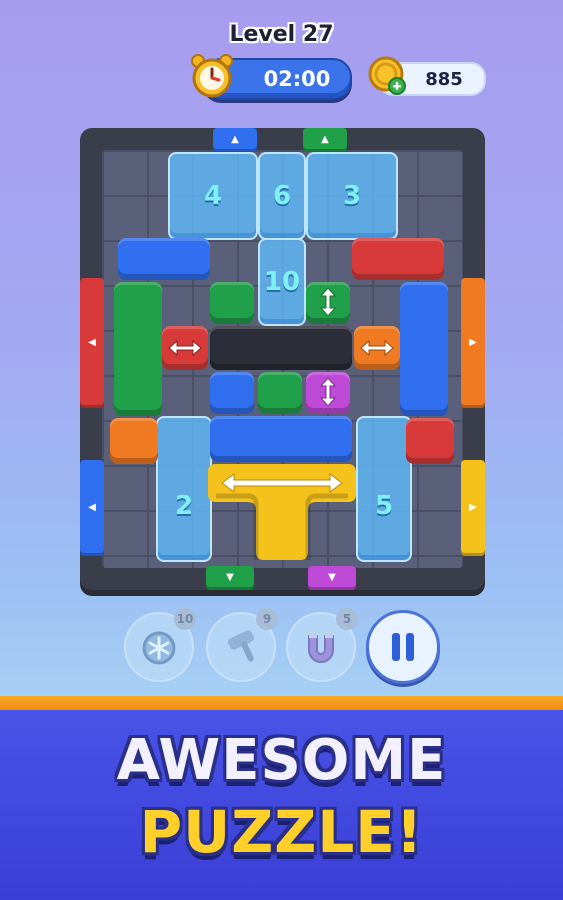 The width and height of the screenshot is (563, 900). I want to click on exit-gate-left-blue: ◀, so click(92, 508).